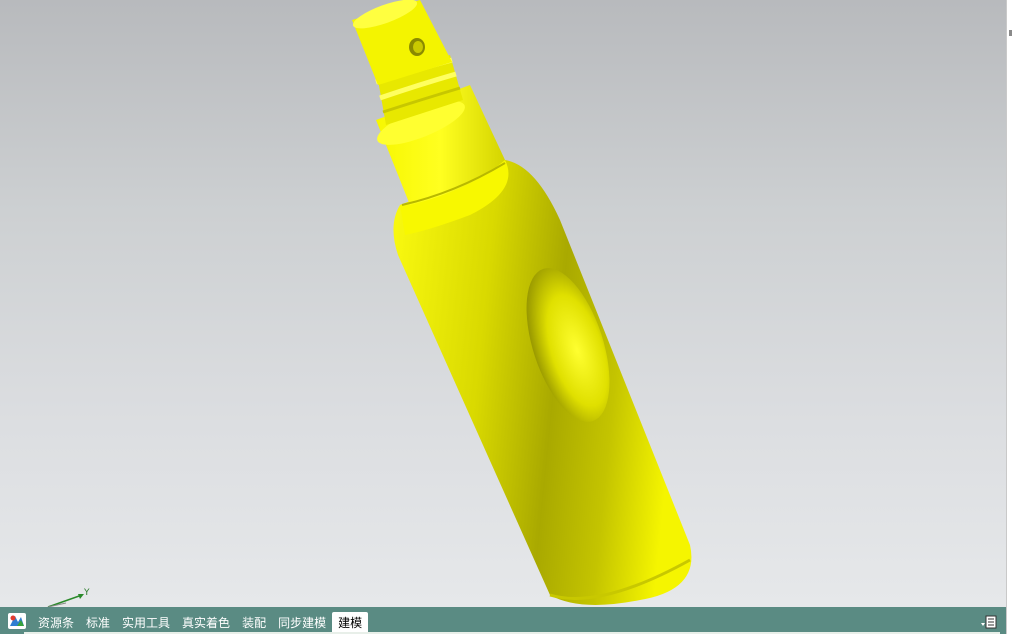 This screenshot has width=1015, height=636. Describe the element at coordinates (17, 621) in the screenshot. I see `nx-logo-icon` at that location.